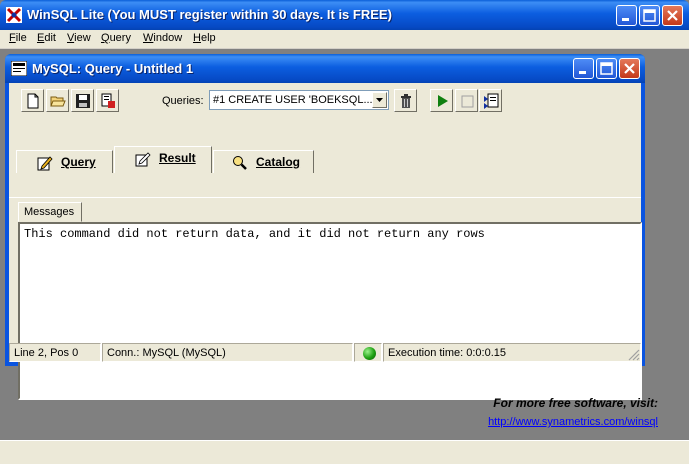  I want to click on dropdown-button, so click(379, 100).